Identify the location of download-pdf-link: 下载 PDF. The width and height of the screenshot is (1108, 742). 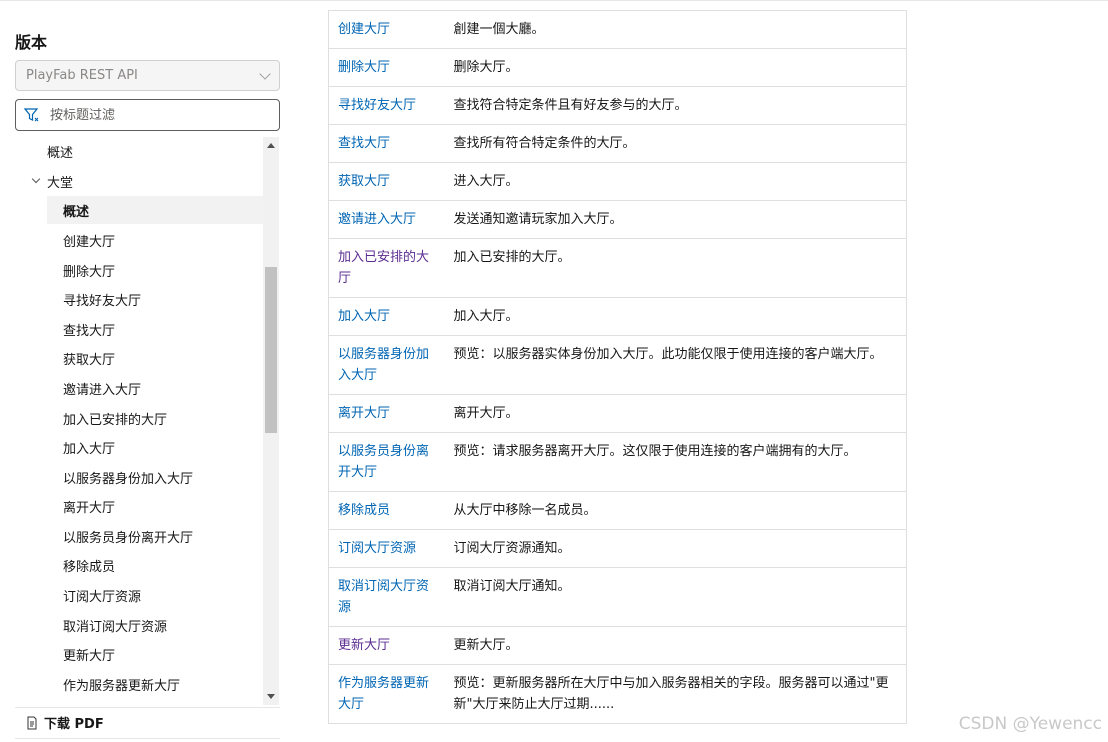
(64, 722).